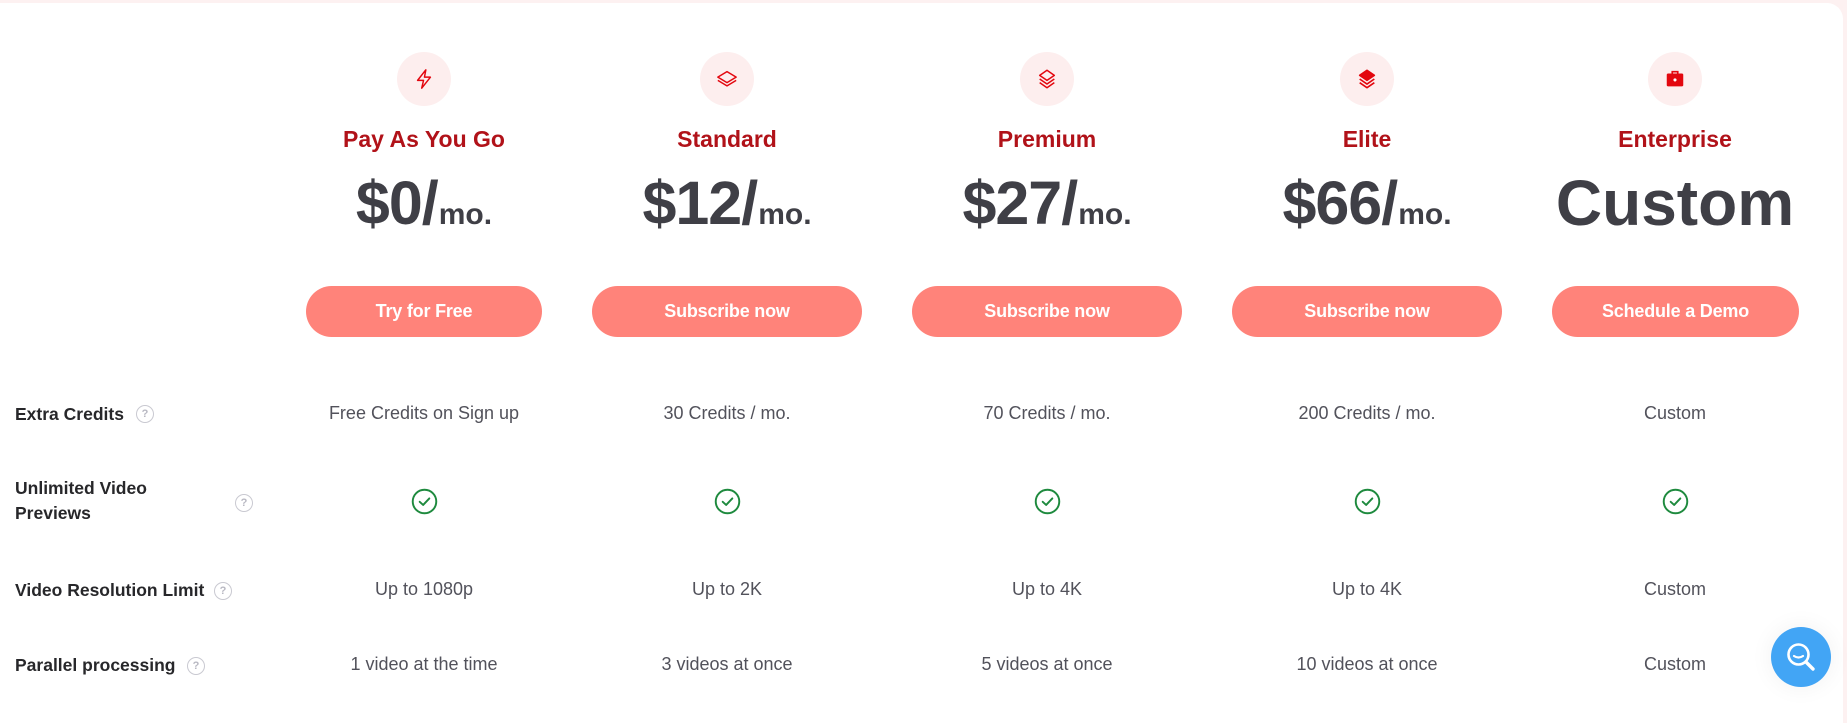 The image size is (1847, 723). What do you see at coordinates (1367, 79) in the screenshot?
I see `layers-stack-filled-icon` at bounding box center [1367, 79].